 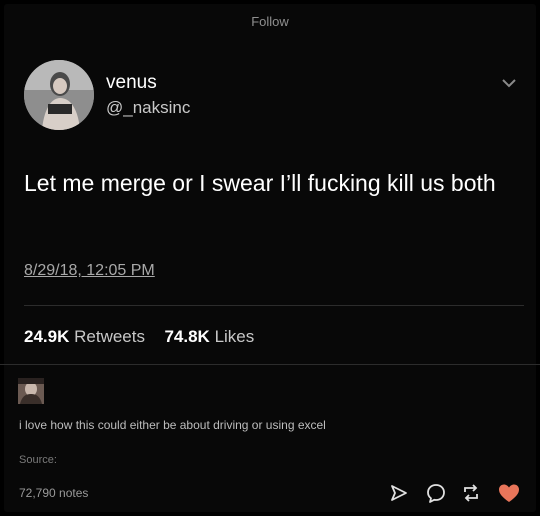 I want to click on avatar, so click(x=59, y=95).